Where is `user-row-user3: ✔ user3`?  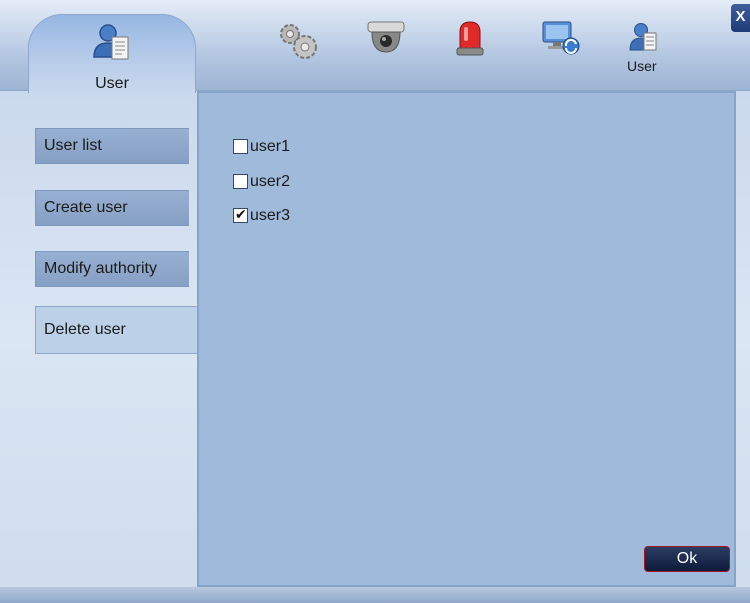 user-row-user3: ✔ user3 is located at coordinates (261, 216).